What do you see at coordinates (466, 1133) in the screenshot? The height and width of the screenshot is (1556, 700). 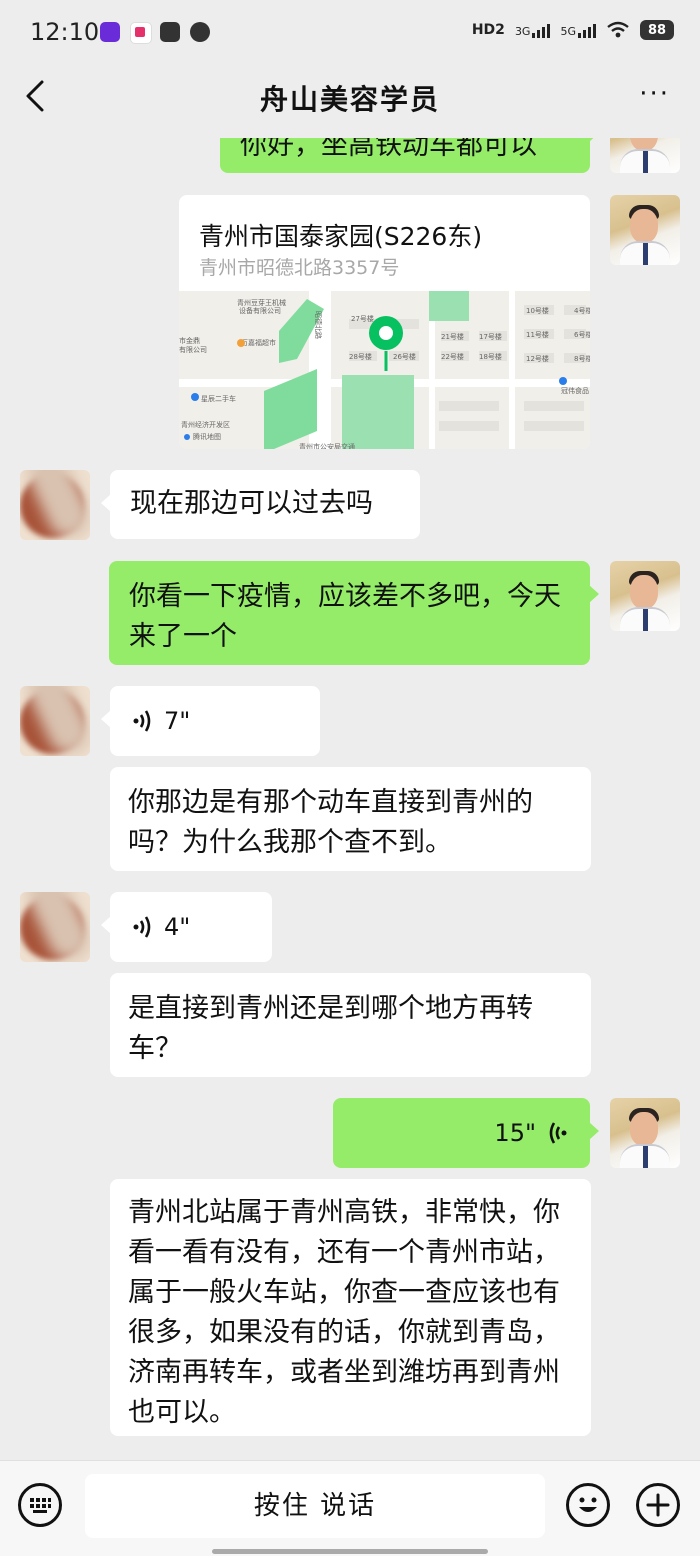 I see `voice-message-mine: 15"` at bounding box center [466, 1133].